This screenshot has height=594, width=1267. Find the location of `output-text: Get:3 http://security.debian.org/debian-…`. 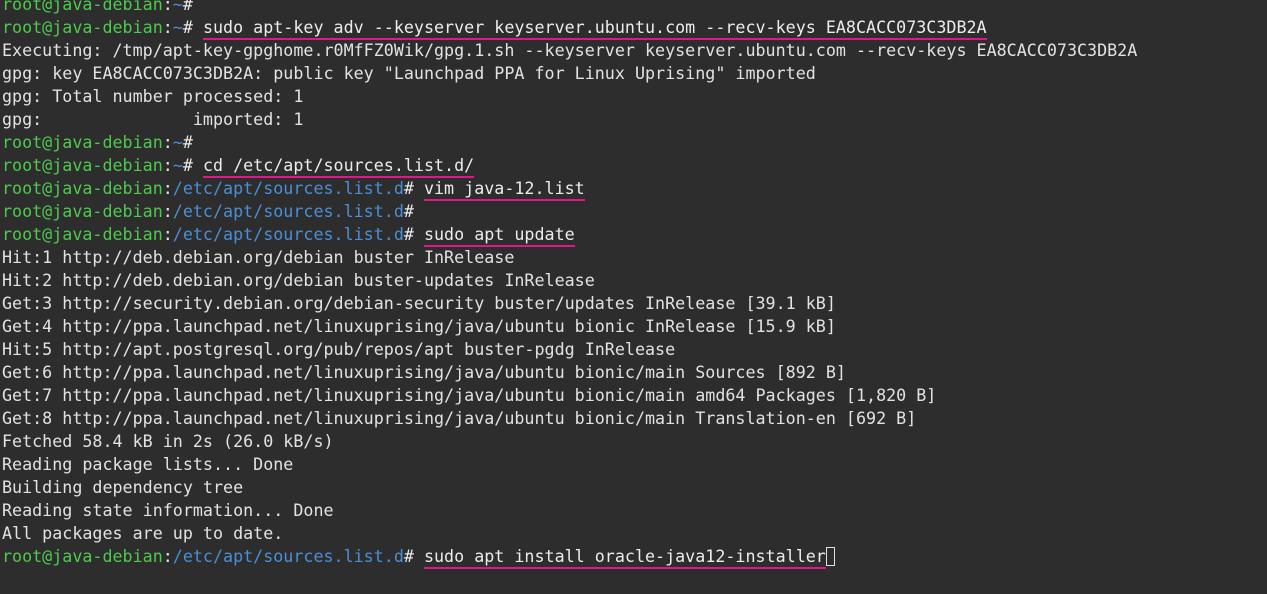

output-text: Get:3 http://security.debian.org/debian-… is located at coordinates (419, 303).